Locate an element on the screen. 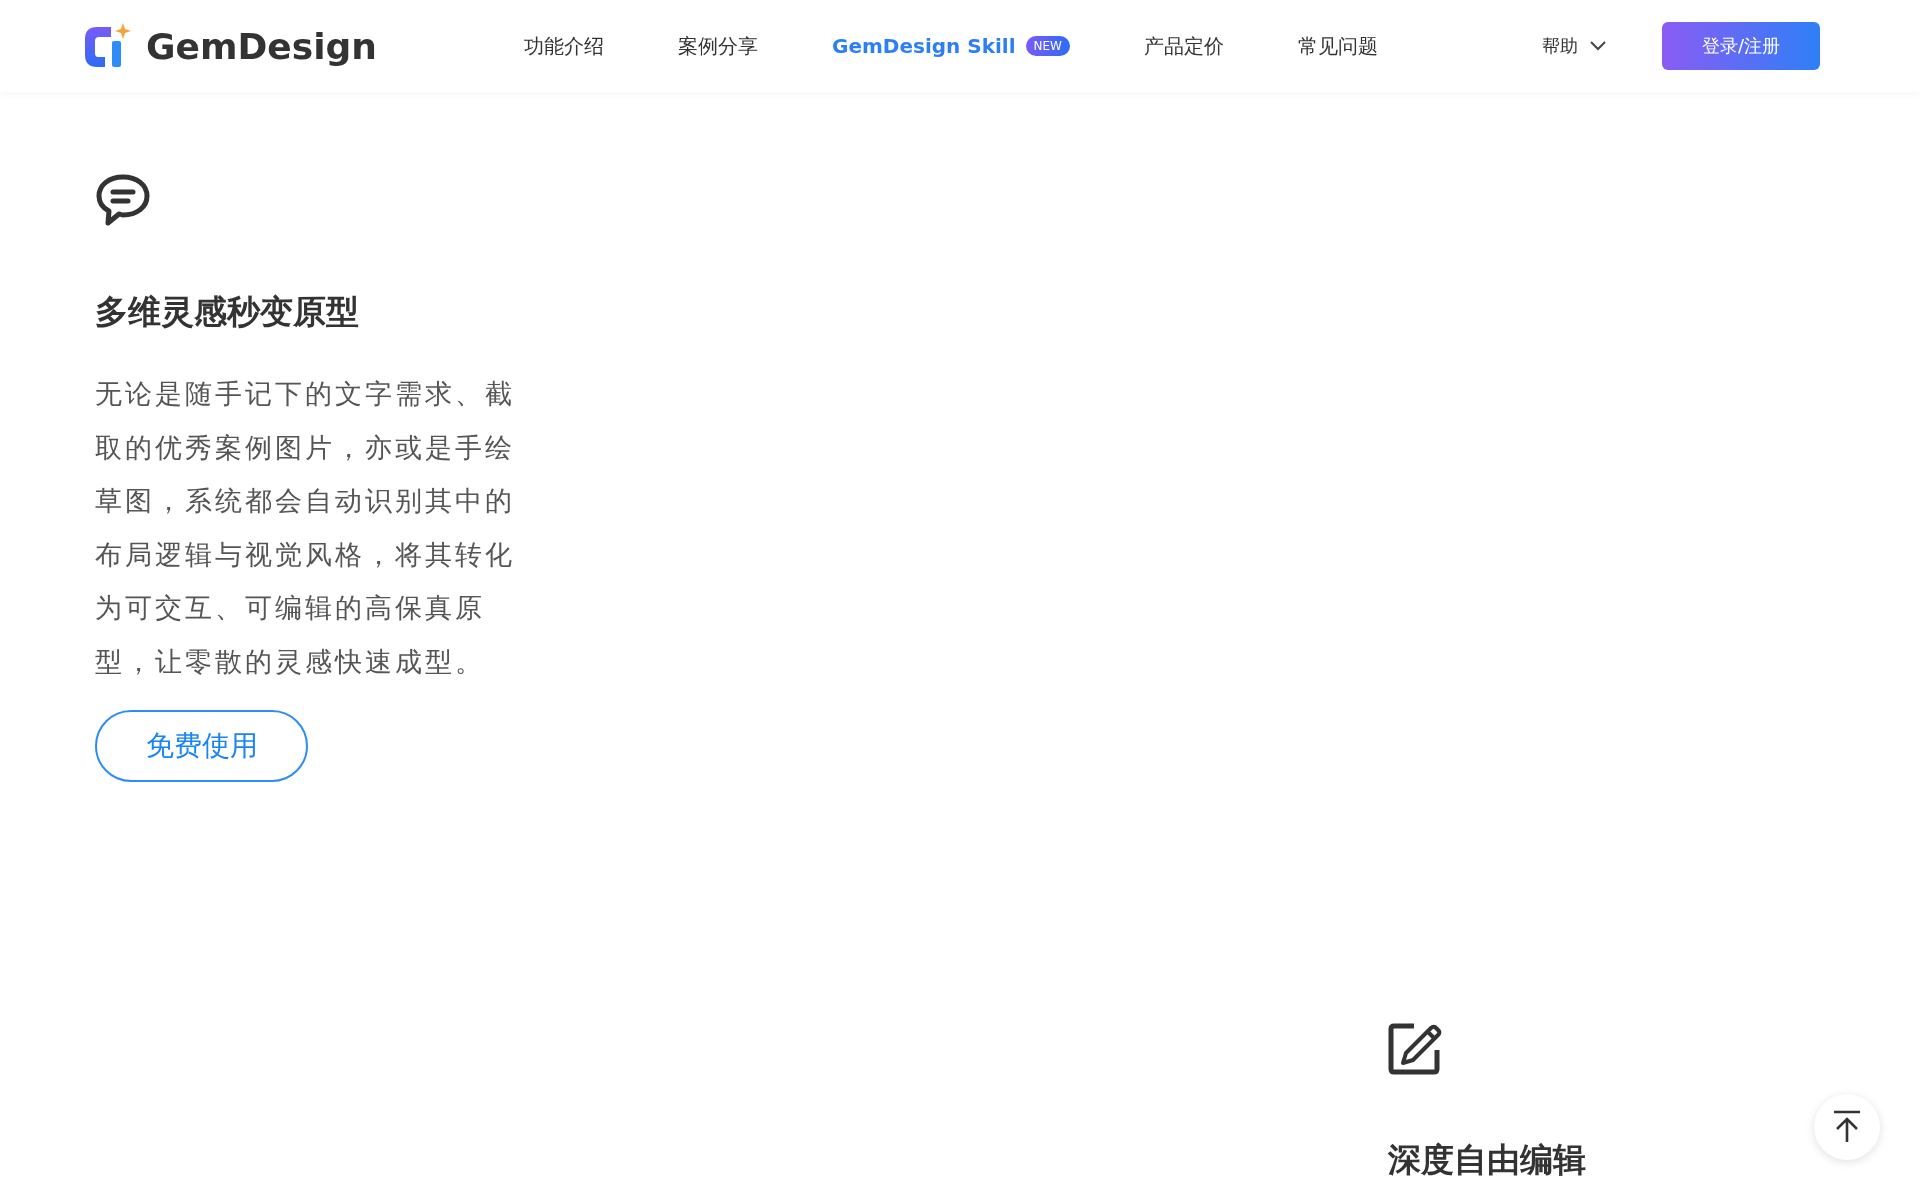 The height and width of the screenshot is (1200, 1920). logo-text: GemDesign is located at coordinates (261, 46).